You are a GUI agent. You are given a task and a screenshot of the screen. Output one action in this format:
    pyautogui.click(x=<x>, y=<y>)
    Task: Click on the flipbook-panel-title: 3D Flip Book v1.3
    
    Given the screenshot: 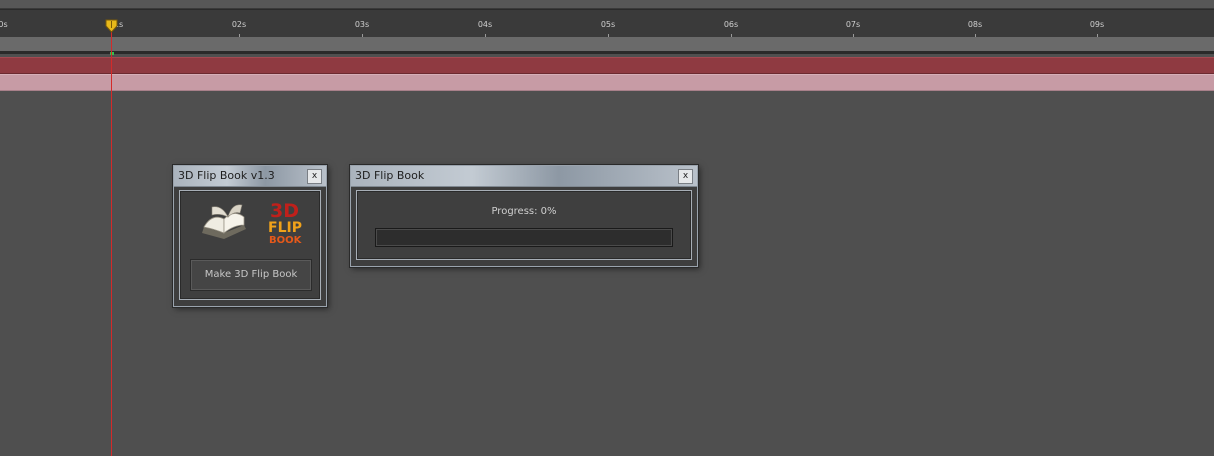 What is the action you would take?
    pyautogui.click(x=226, y=175)
    